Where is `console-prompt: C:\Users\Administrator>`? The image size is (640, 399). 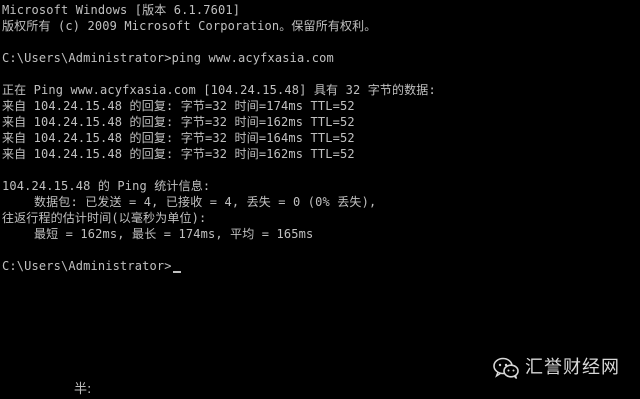
console-prompt: C:\Users\Administrator> is located at coordinates (87, 266).